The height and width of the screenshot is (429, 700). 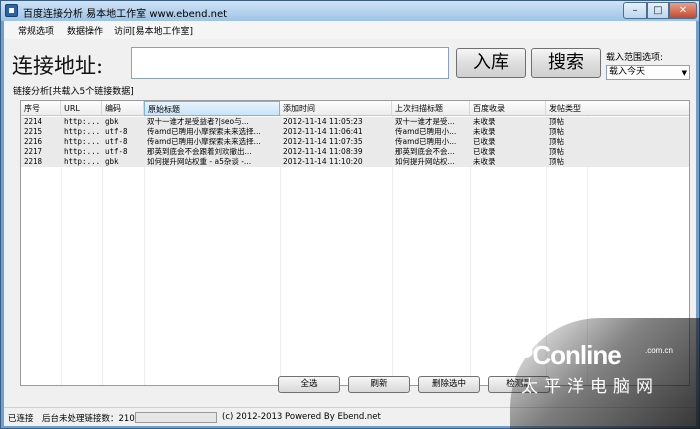 I want to click on maximize-button: □, so click(x=658, y=10).